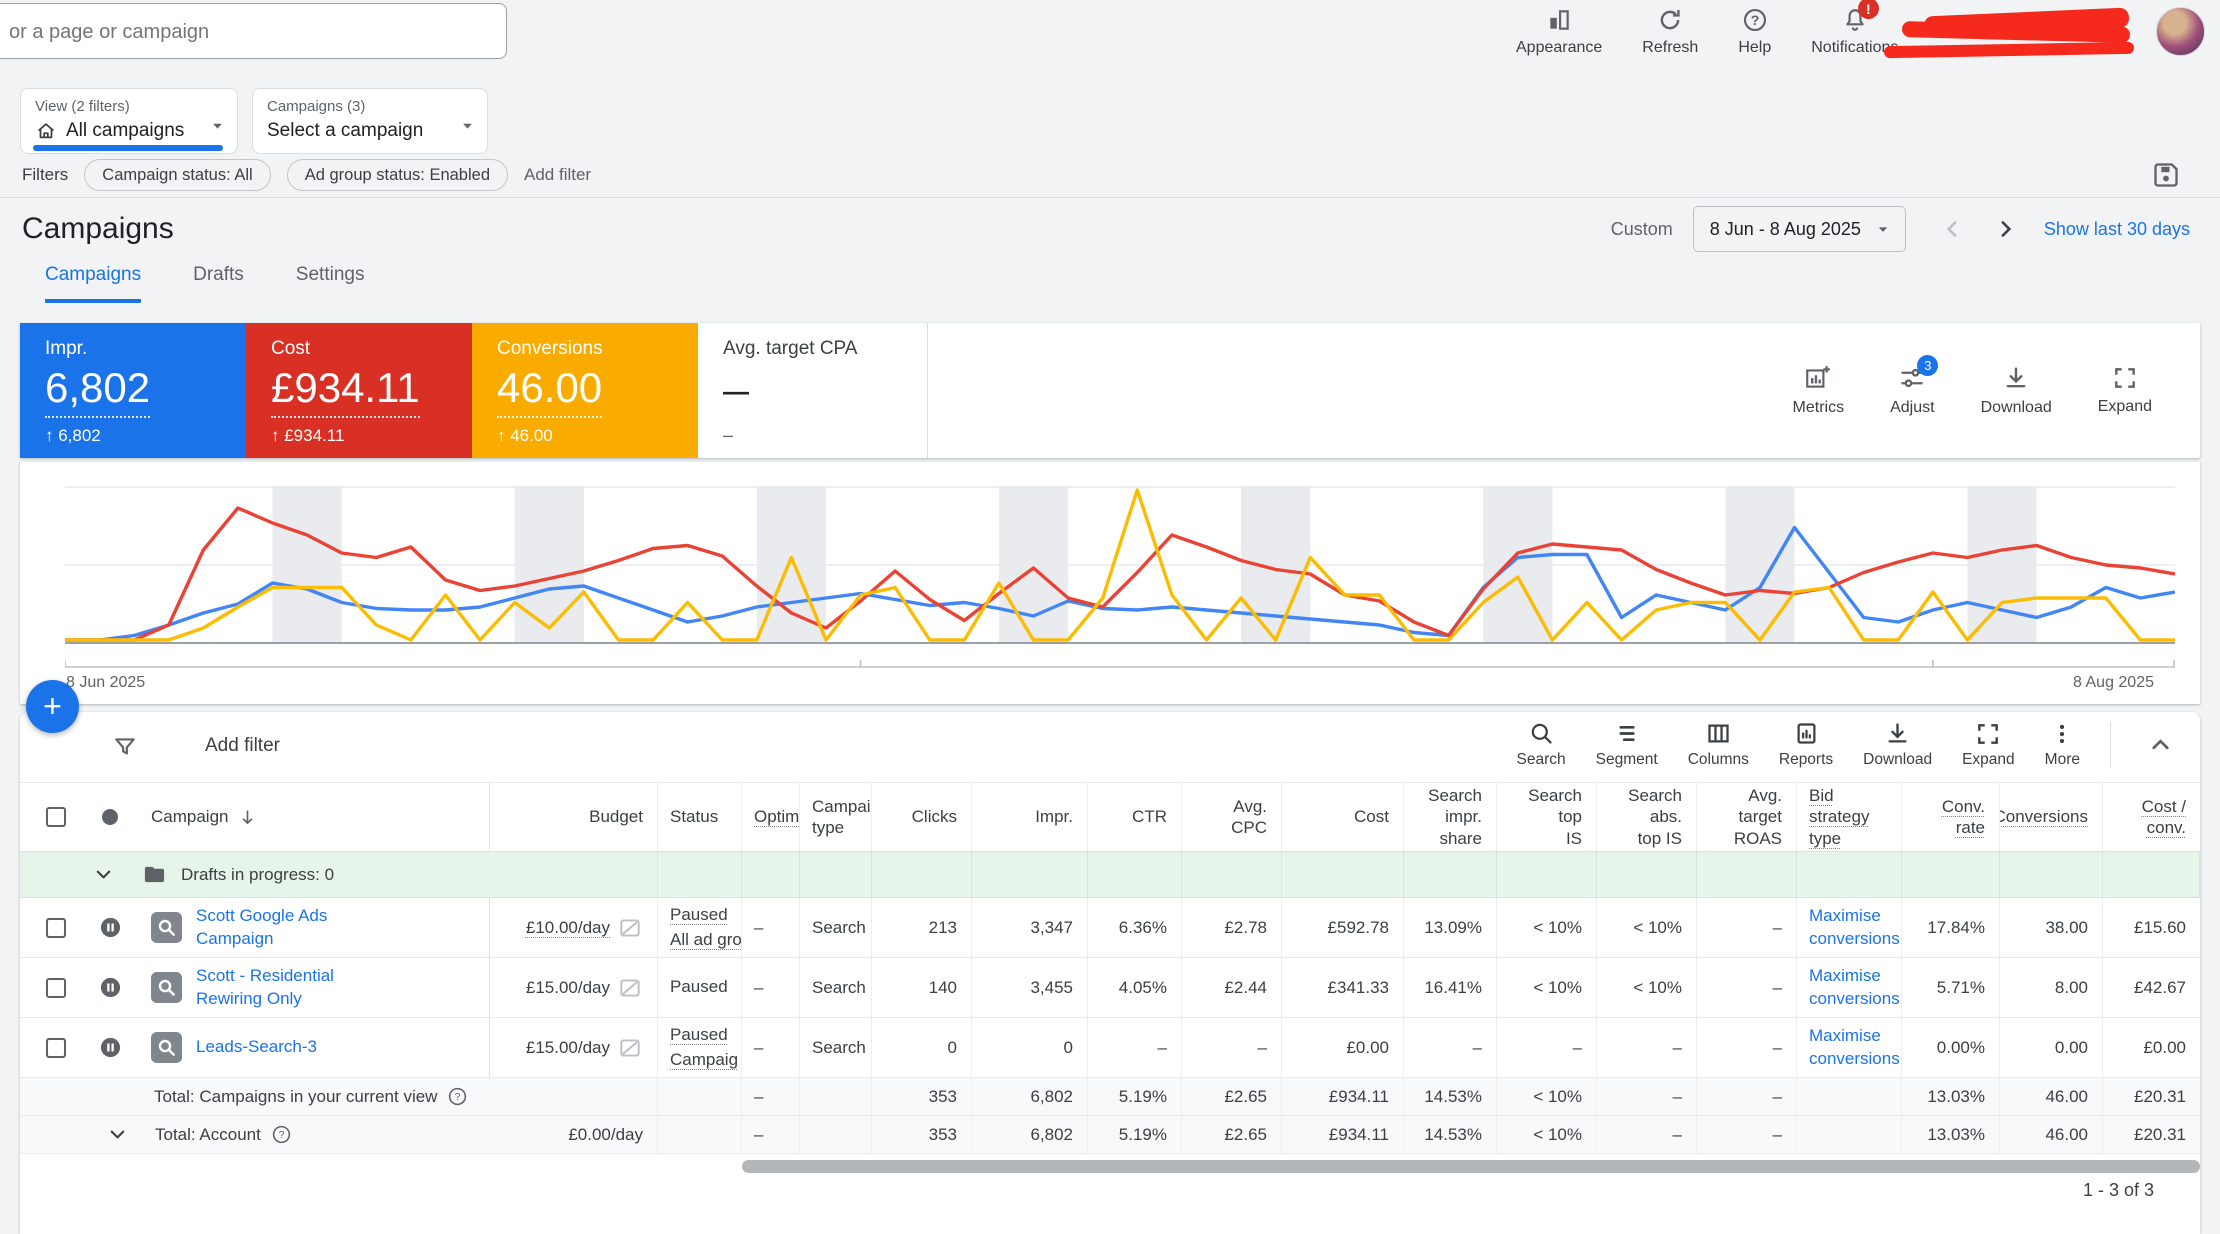  What do you see at coordinates (771, 987) in the screenshot?
I see `cell-opt: –` at bounding box center [771, 987].